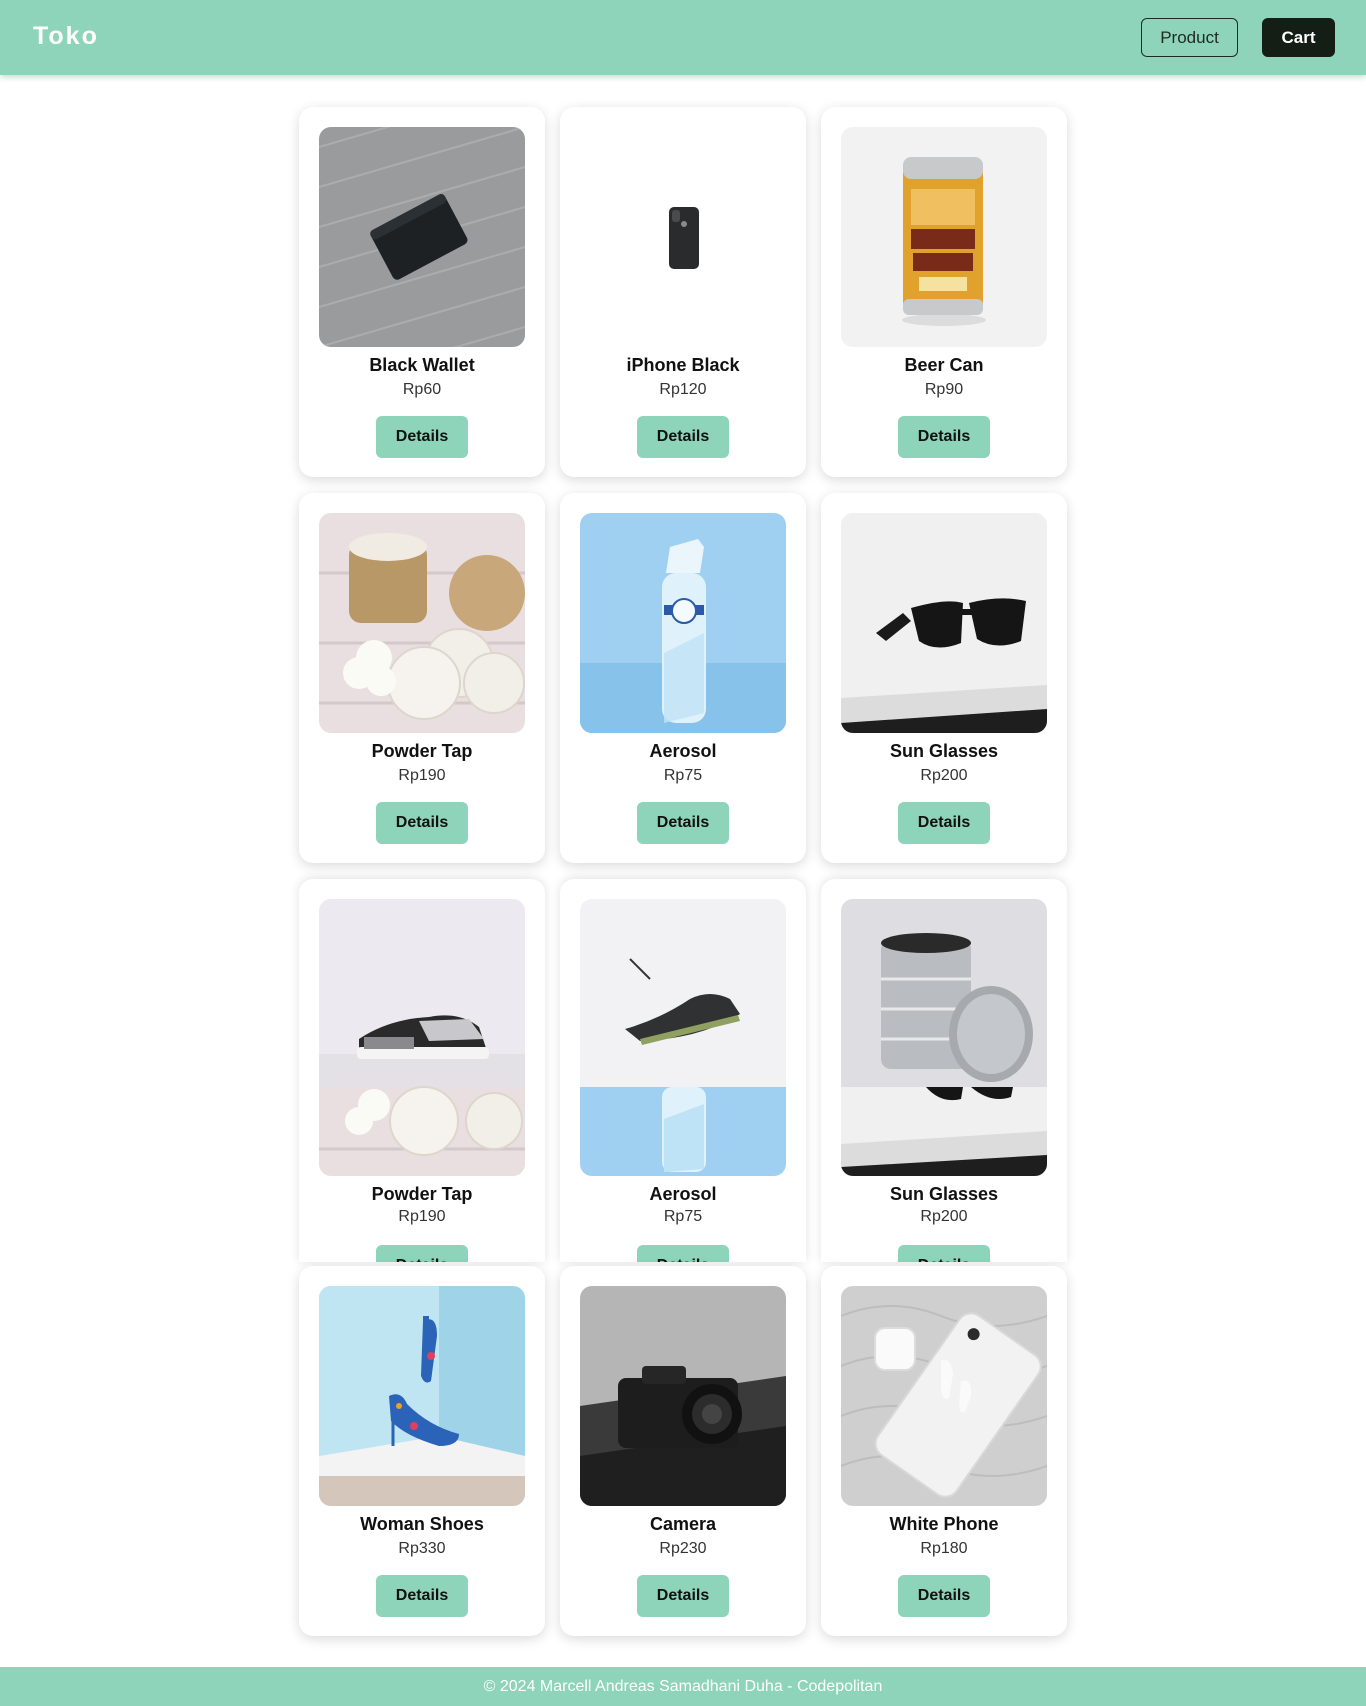  I want to click on product-price: Rp180, so click(944, 1548).